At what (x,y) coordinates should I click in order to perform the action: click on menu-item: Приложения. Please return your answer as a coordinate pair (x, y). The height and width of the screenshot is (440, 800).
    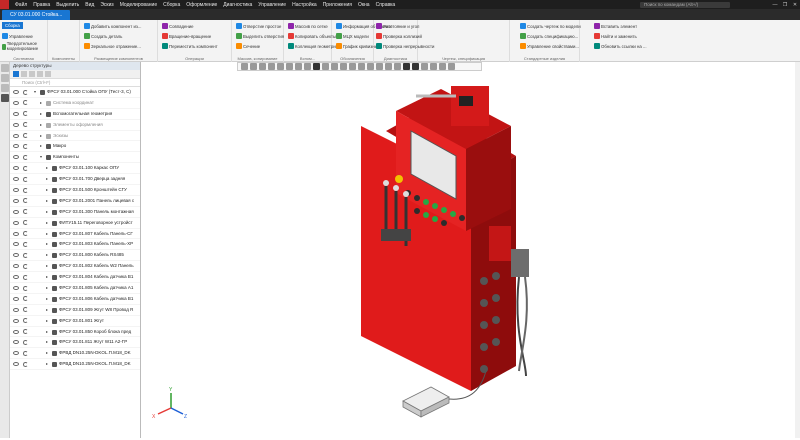
    Looking at the image, I should click on (337, 5).